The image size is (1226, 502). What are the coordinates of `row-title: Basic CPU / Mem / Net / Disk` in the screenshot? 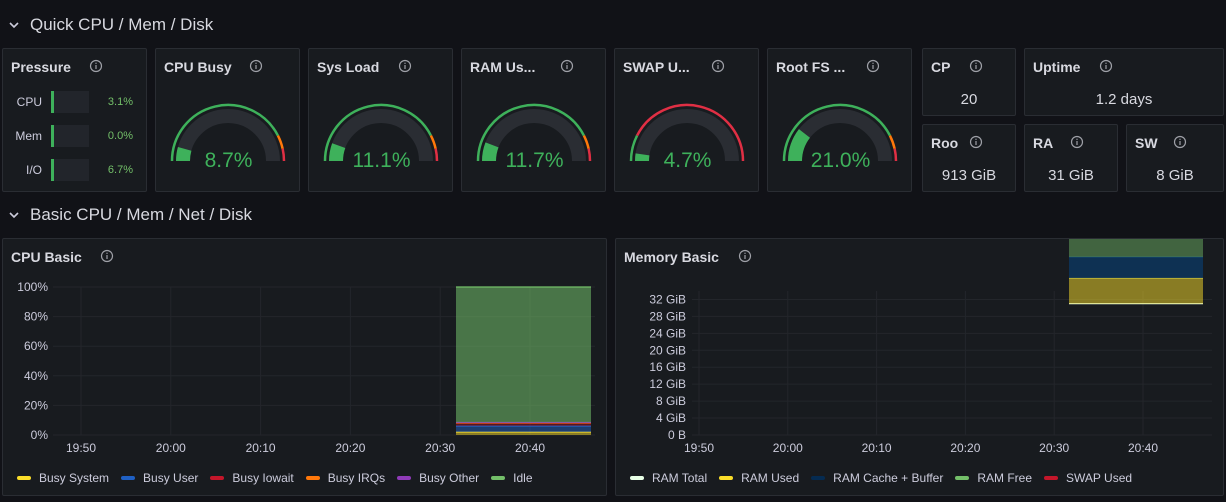 It's located at (141, 214).